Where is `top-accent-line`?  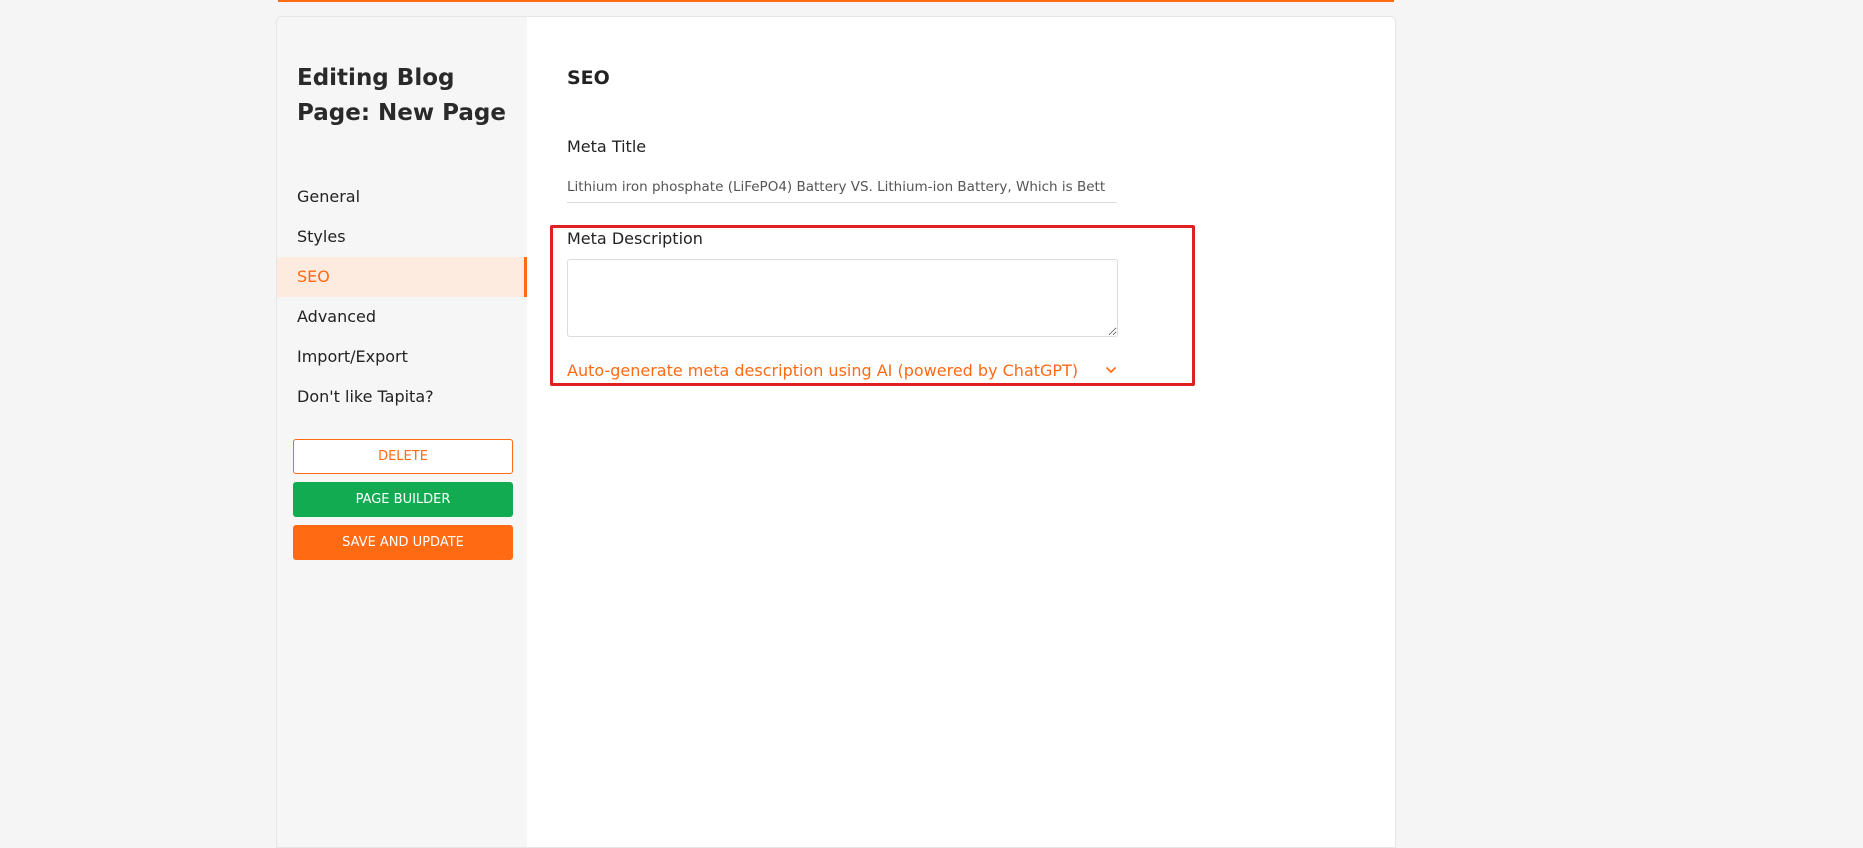 top-accent-line is located at coordinates (836, 1).